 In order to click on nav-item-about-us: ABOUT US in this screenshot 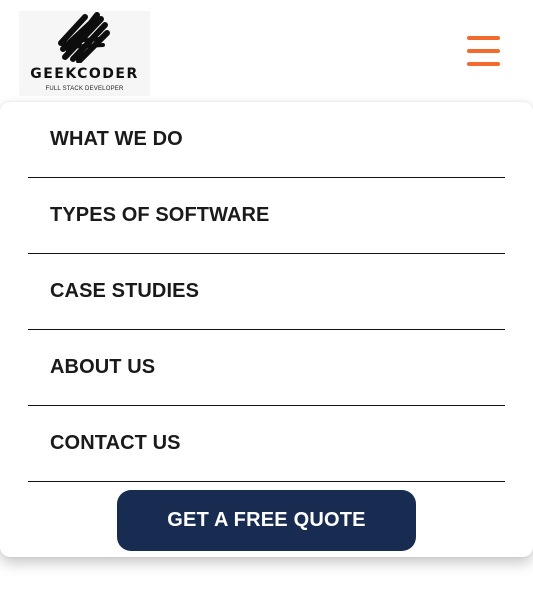, I will do `click(266, 368)`.